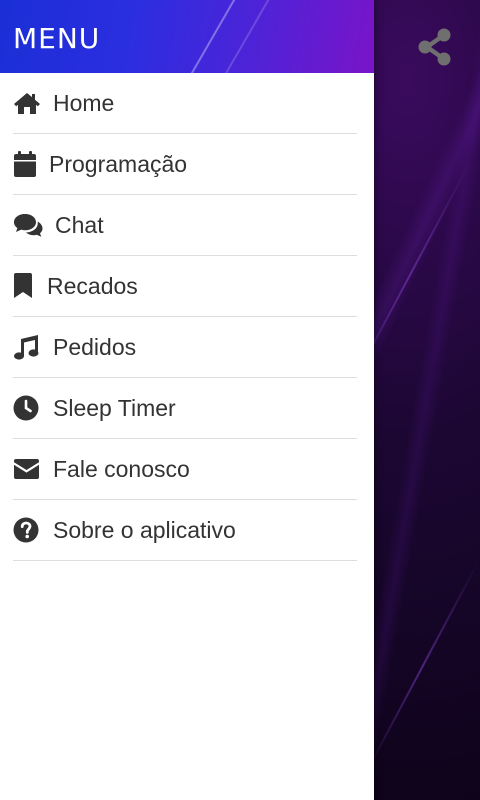 The image size is (480, 800). What do you see at coordinates (84, 102) in the screenshot?
I see `menu-item-label: Home` at bounding box center [84, 102].